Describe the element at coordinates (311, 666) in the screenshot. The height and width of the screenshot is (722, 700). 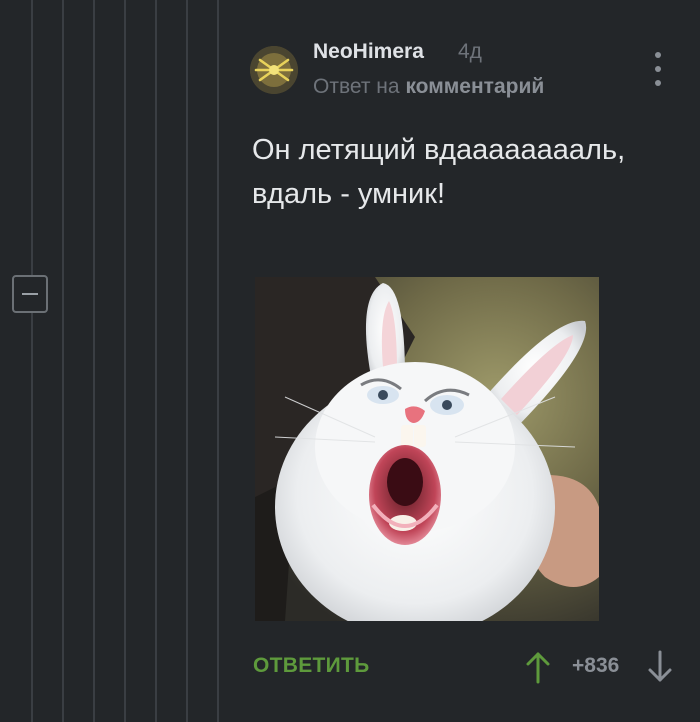
I see `reply-button: ОТВЕТИТЬ` at that location.